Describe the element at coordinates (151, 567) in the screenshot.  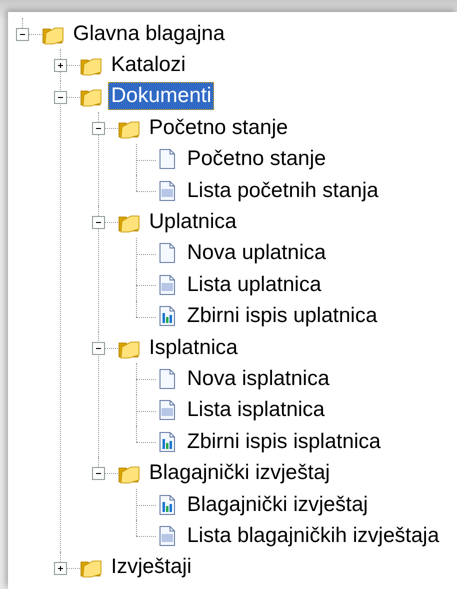
I see `tree-item: Izvještaji` at that location.